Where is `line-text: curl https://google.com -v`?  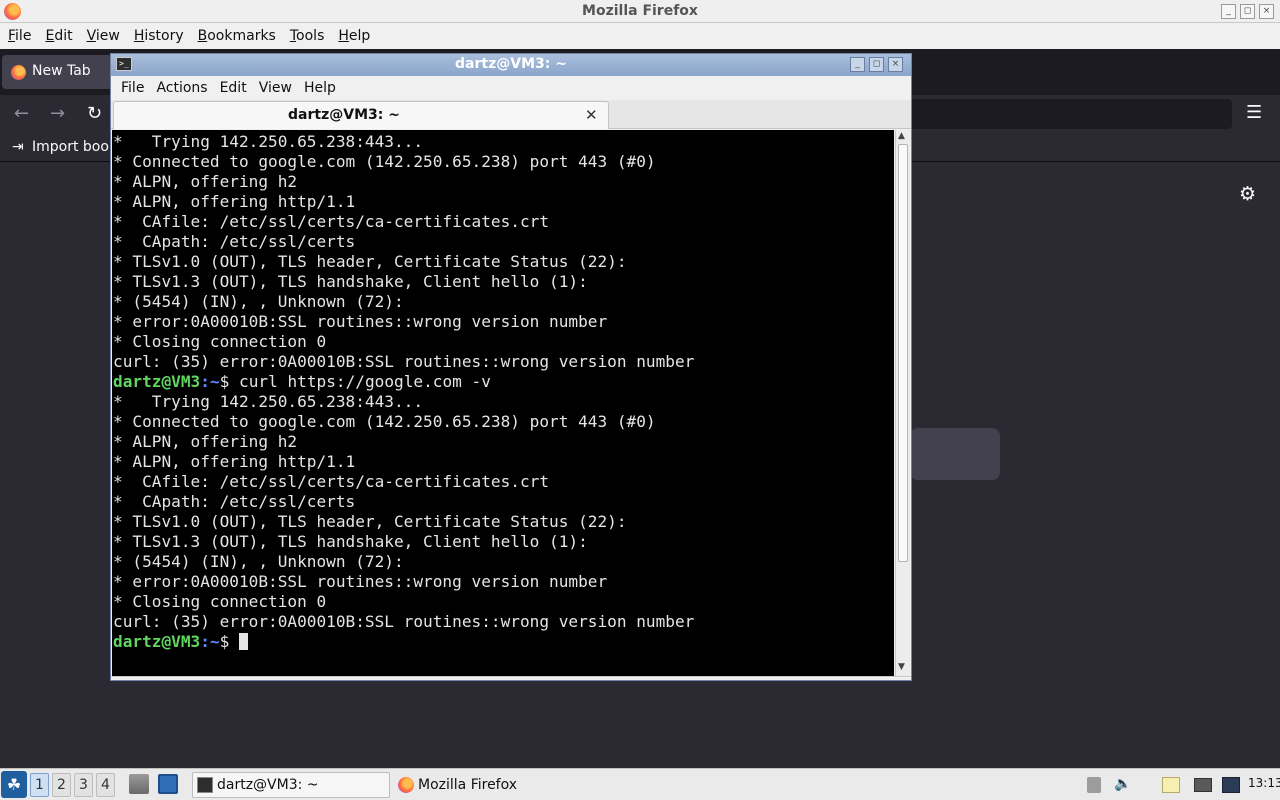
line-text: curl https://google.com -v is located at coordinates (360, 381).